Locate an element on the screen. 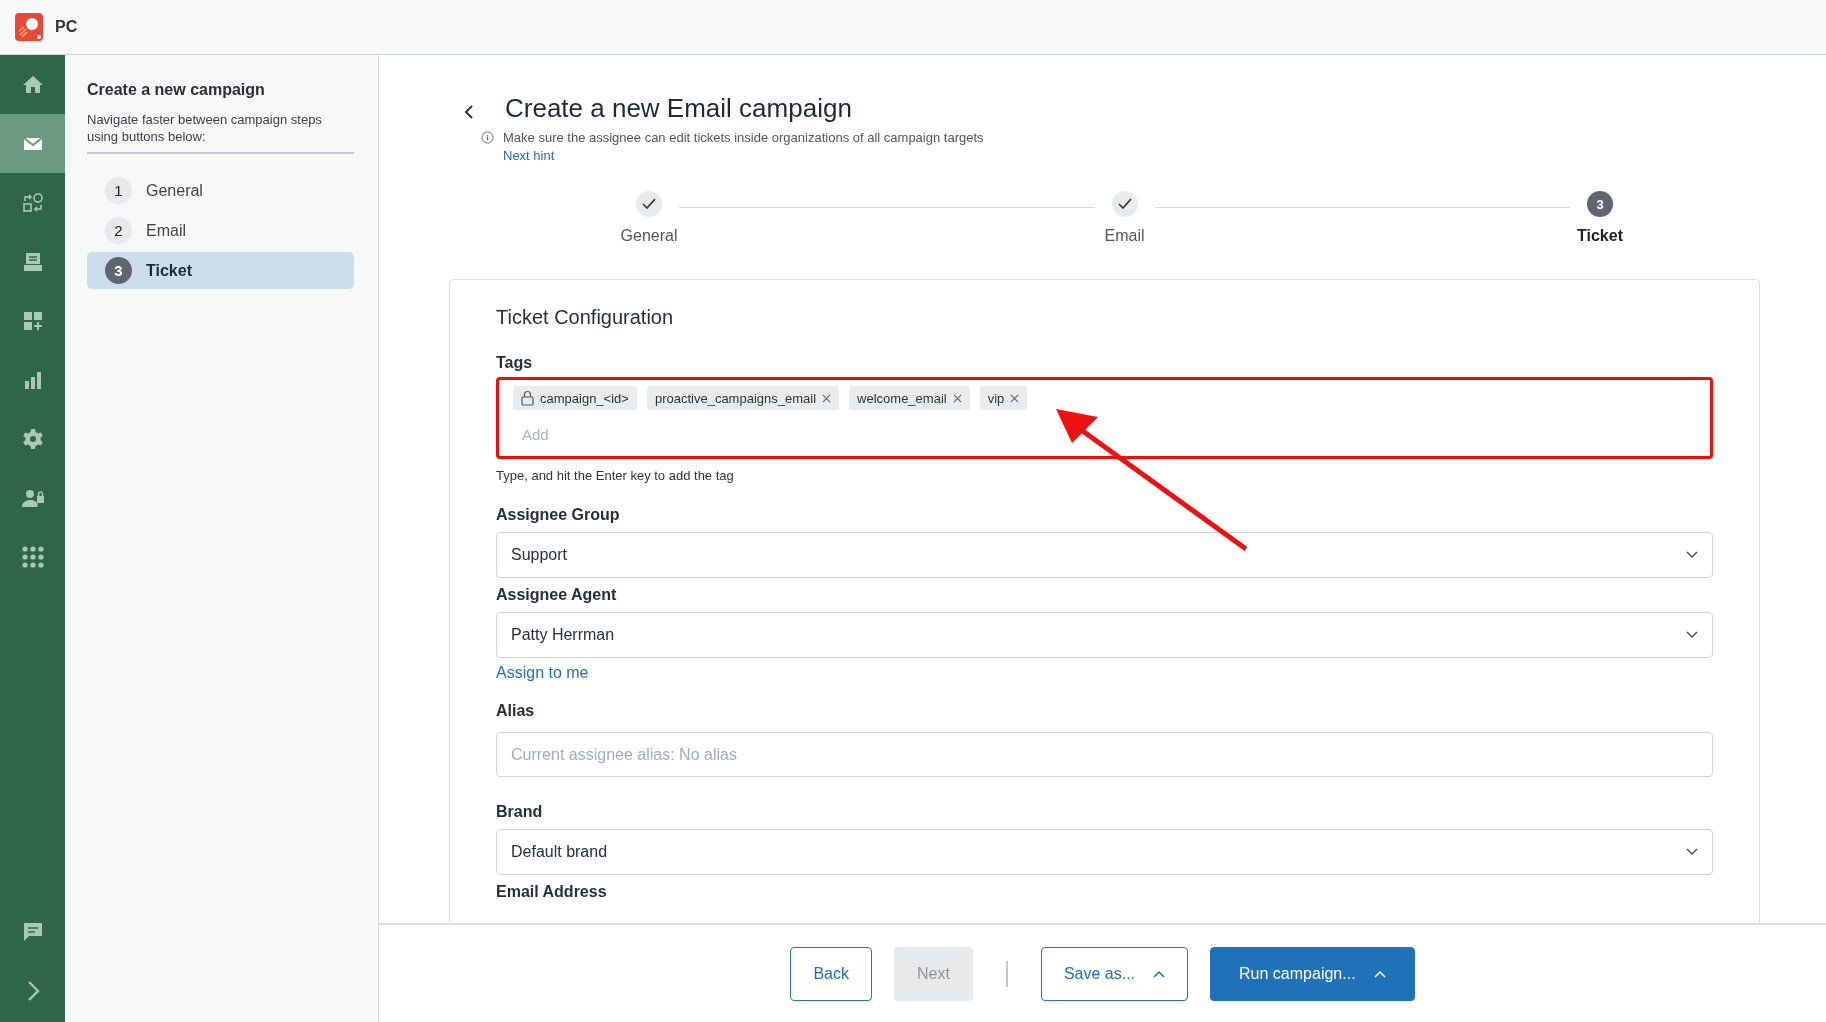 The height and width of the screenshot is (1022, 1826). hint-text: Make sure the assignee can edit tickets inside organizations of all campaign targets is located at coordinates (743, 137).